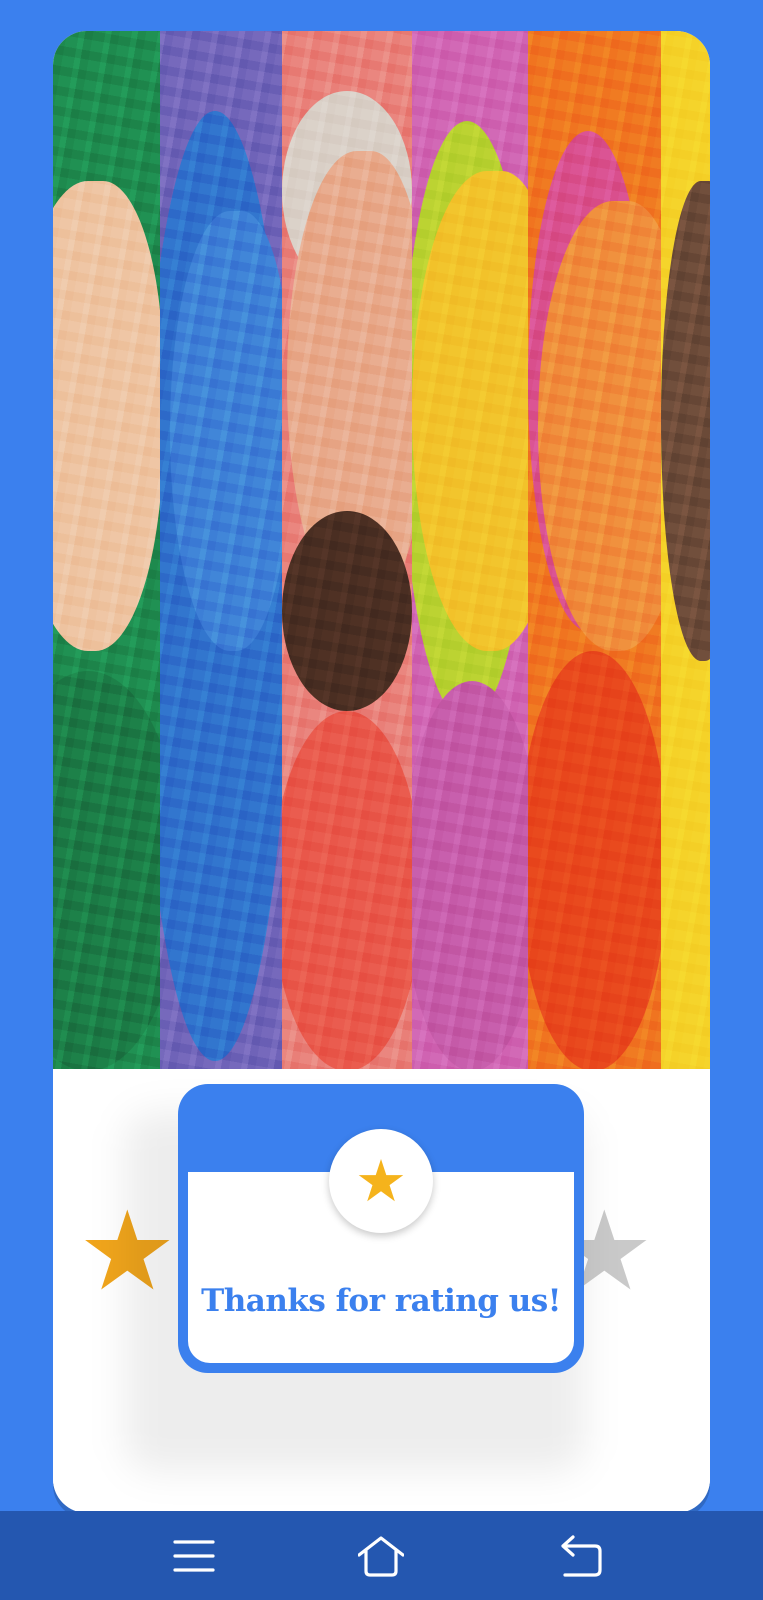  I want to click on artwork-stripe-red, so click(347, 550).